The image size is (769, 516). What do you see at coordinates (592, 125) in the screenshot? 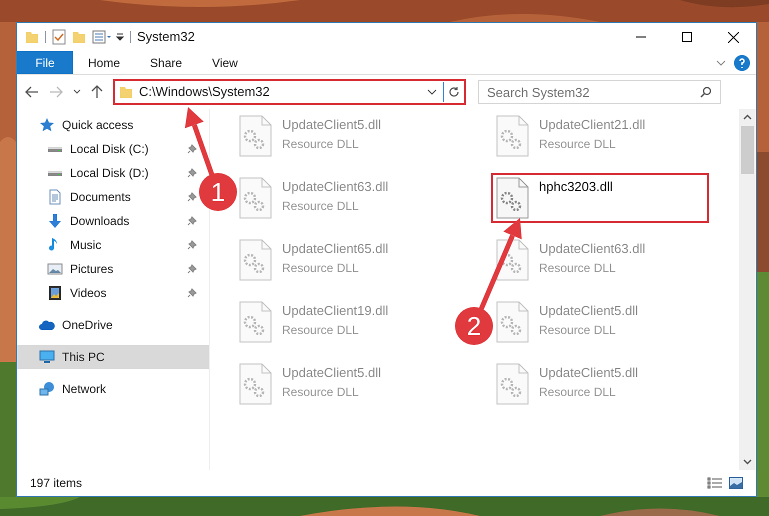
I see `file-name: UpdateClient21.dll` at bounding box center [592, 125].